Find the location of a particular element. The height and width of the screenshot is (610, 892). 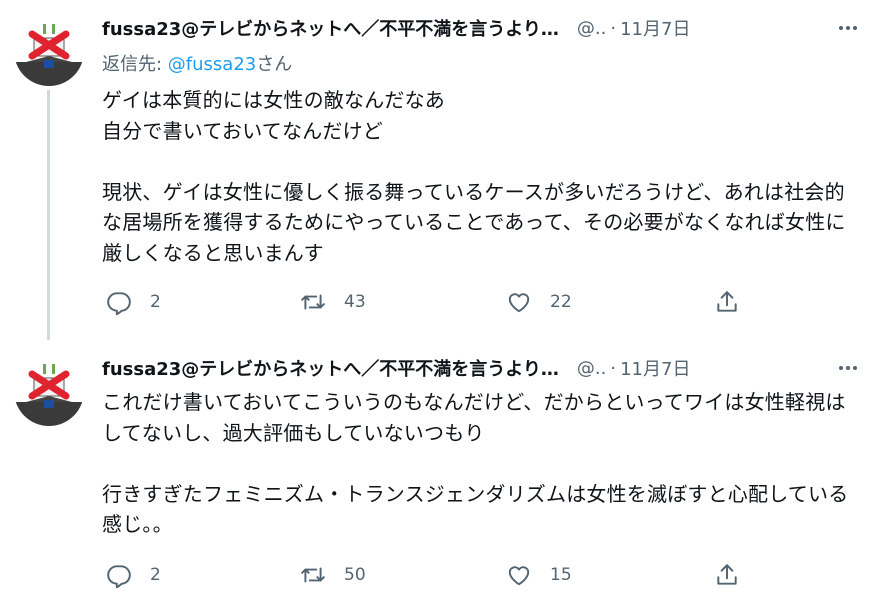

retweet-count: 50 is located at coordinates (355, 575).